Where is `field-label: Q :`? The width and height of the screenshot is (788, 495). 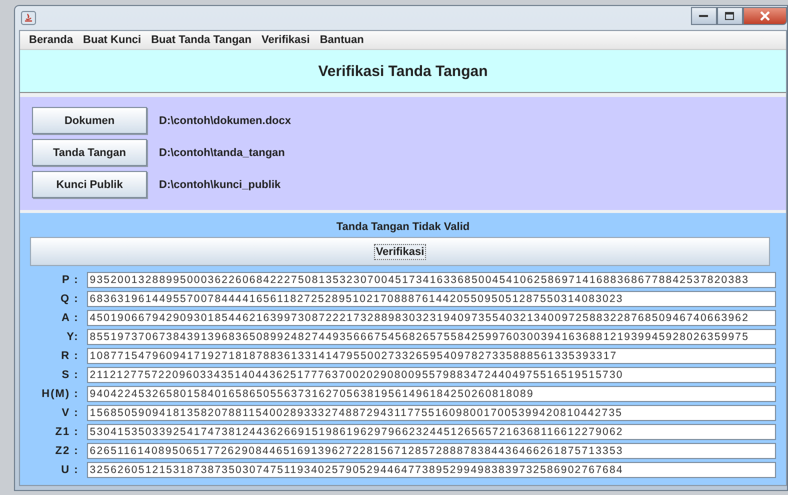 field-label: Q : is located at coordinates (70, 299).